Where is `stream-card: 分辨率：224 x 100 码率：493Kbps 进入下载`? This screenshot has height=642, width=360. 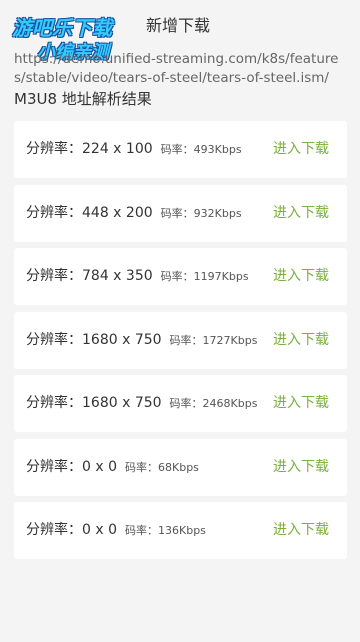
stream-card: 分辨率：224 x 100 码率：493Kbps 进入下载 is located at coordinates (180, 149).